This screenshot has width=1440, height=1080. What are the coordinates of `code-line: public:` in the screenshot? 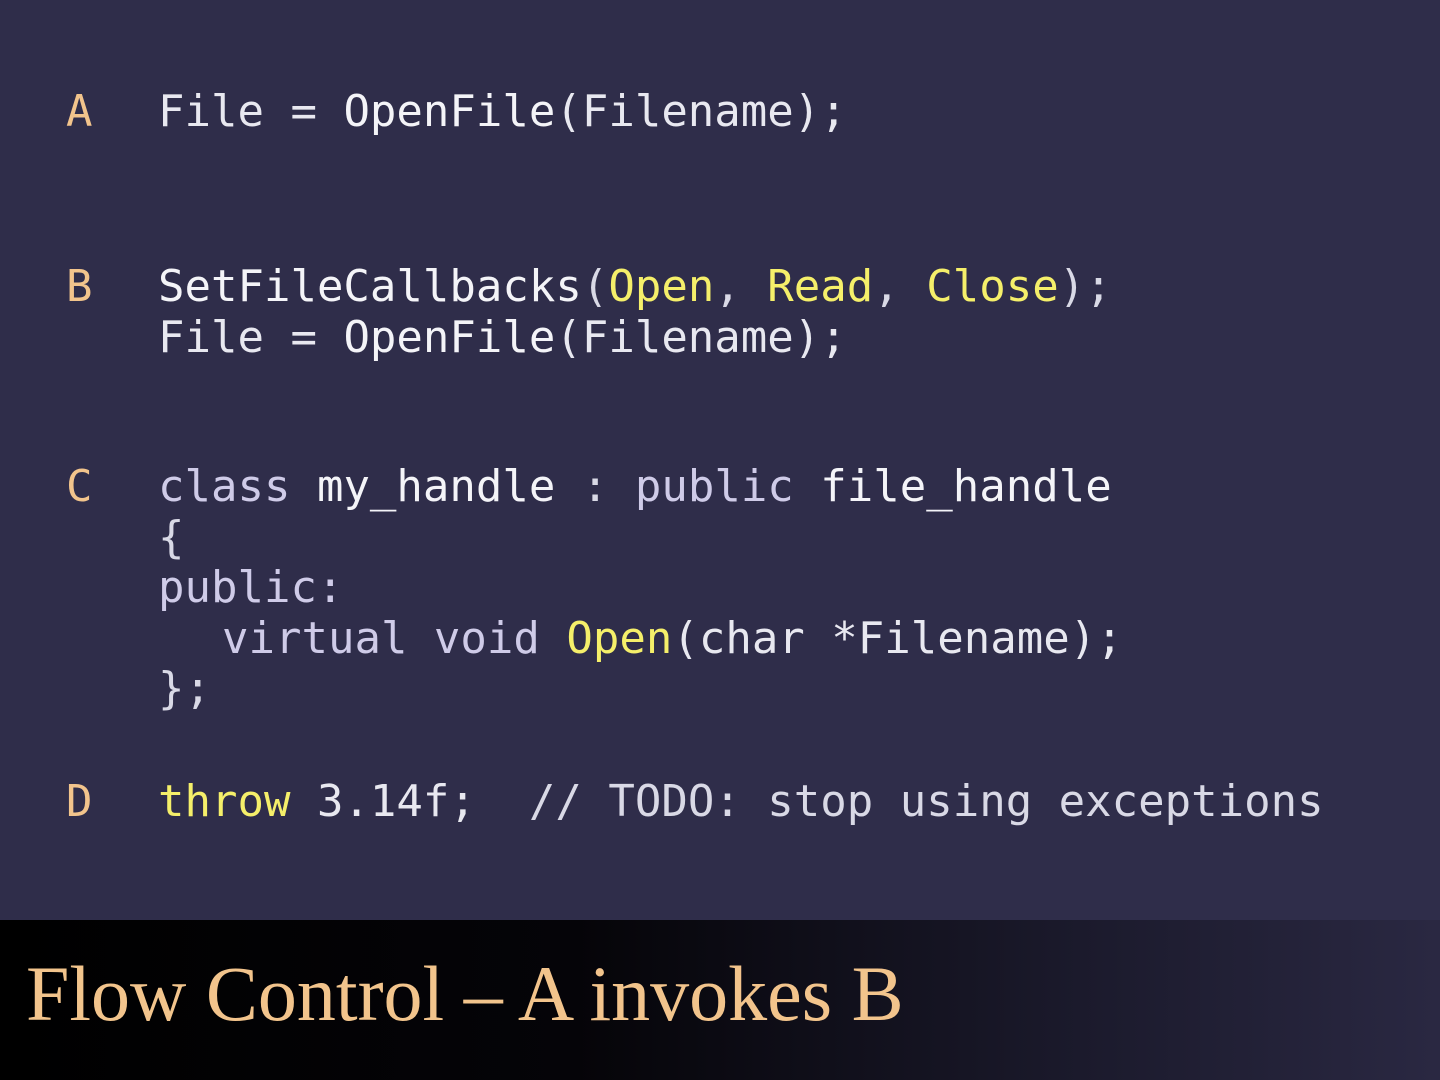 It's located at (640, 588).